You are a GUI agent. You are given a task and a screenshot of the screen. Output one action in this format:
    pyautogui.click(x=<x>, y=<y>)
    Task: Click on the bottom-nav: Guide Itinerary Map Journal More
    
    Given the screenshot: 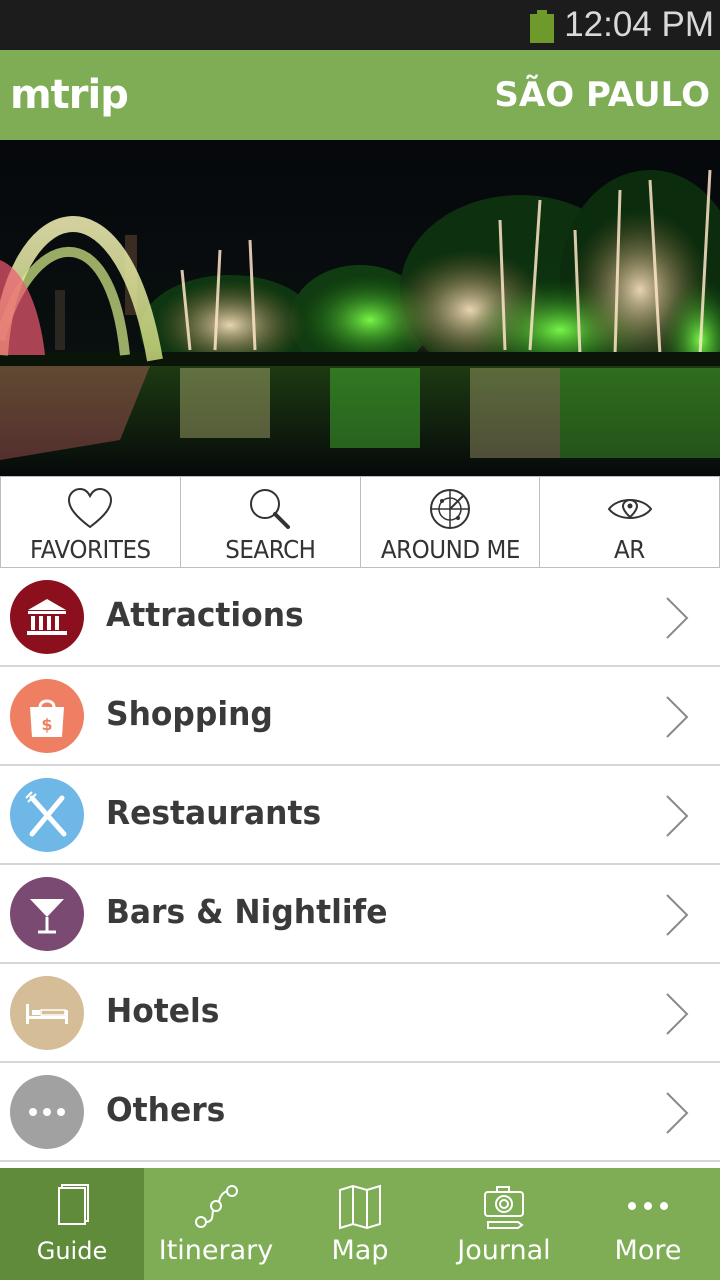 What is the action you would take?
    pyautogui.click(x=360, y=1224)
    